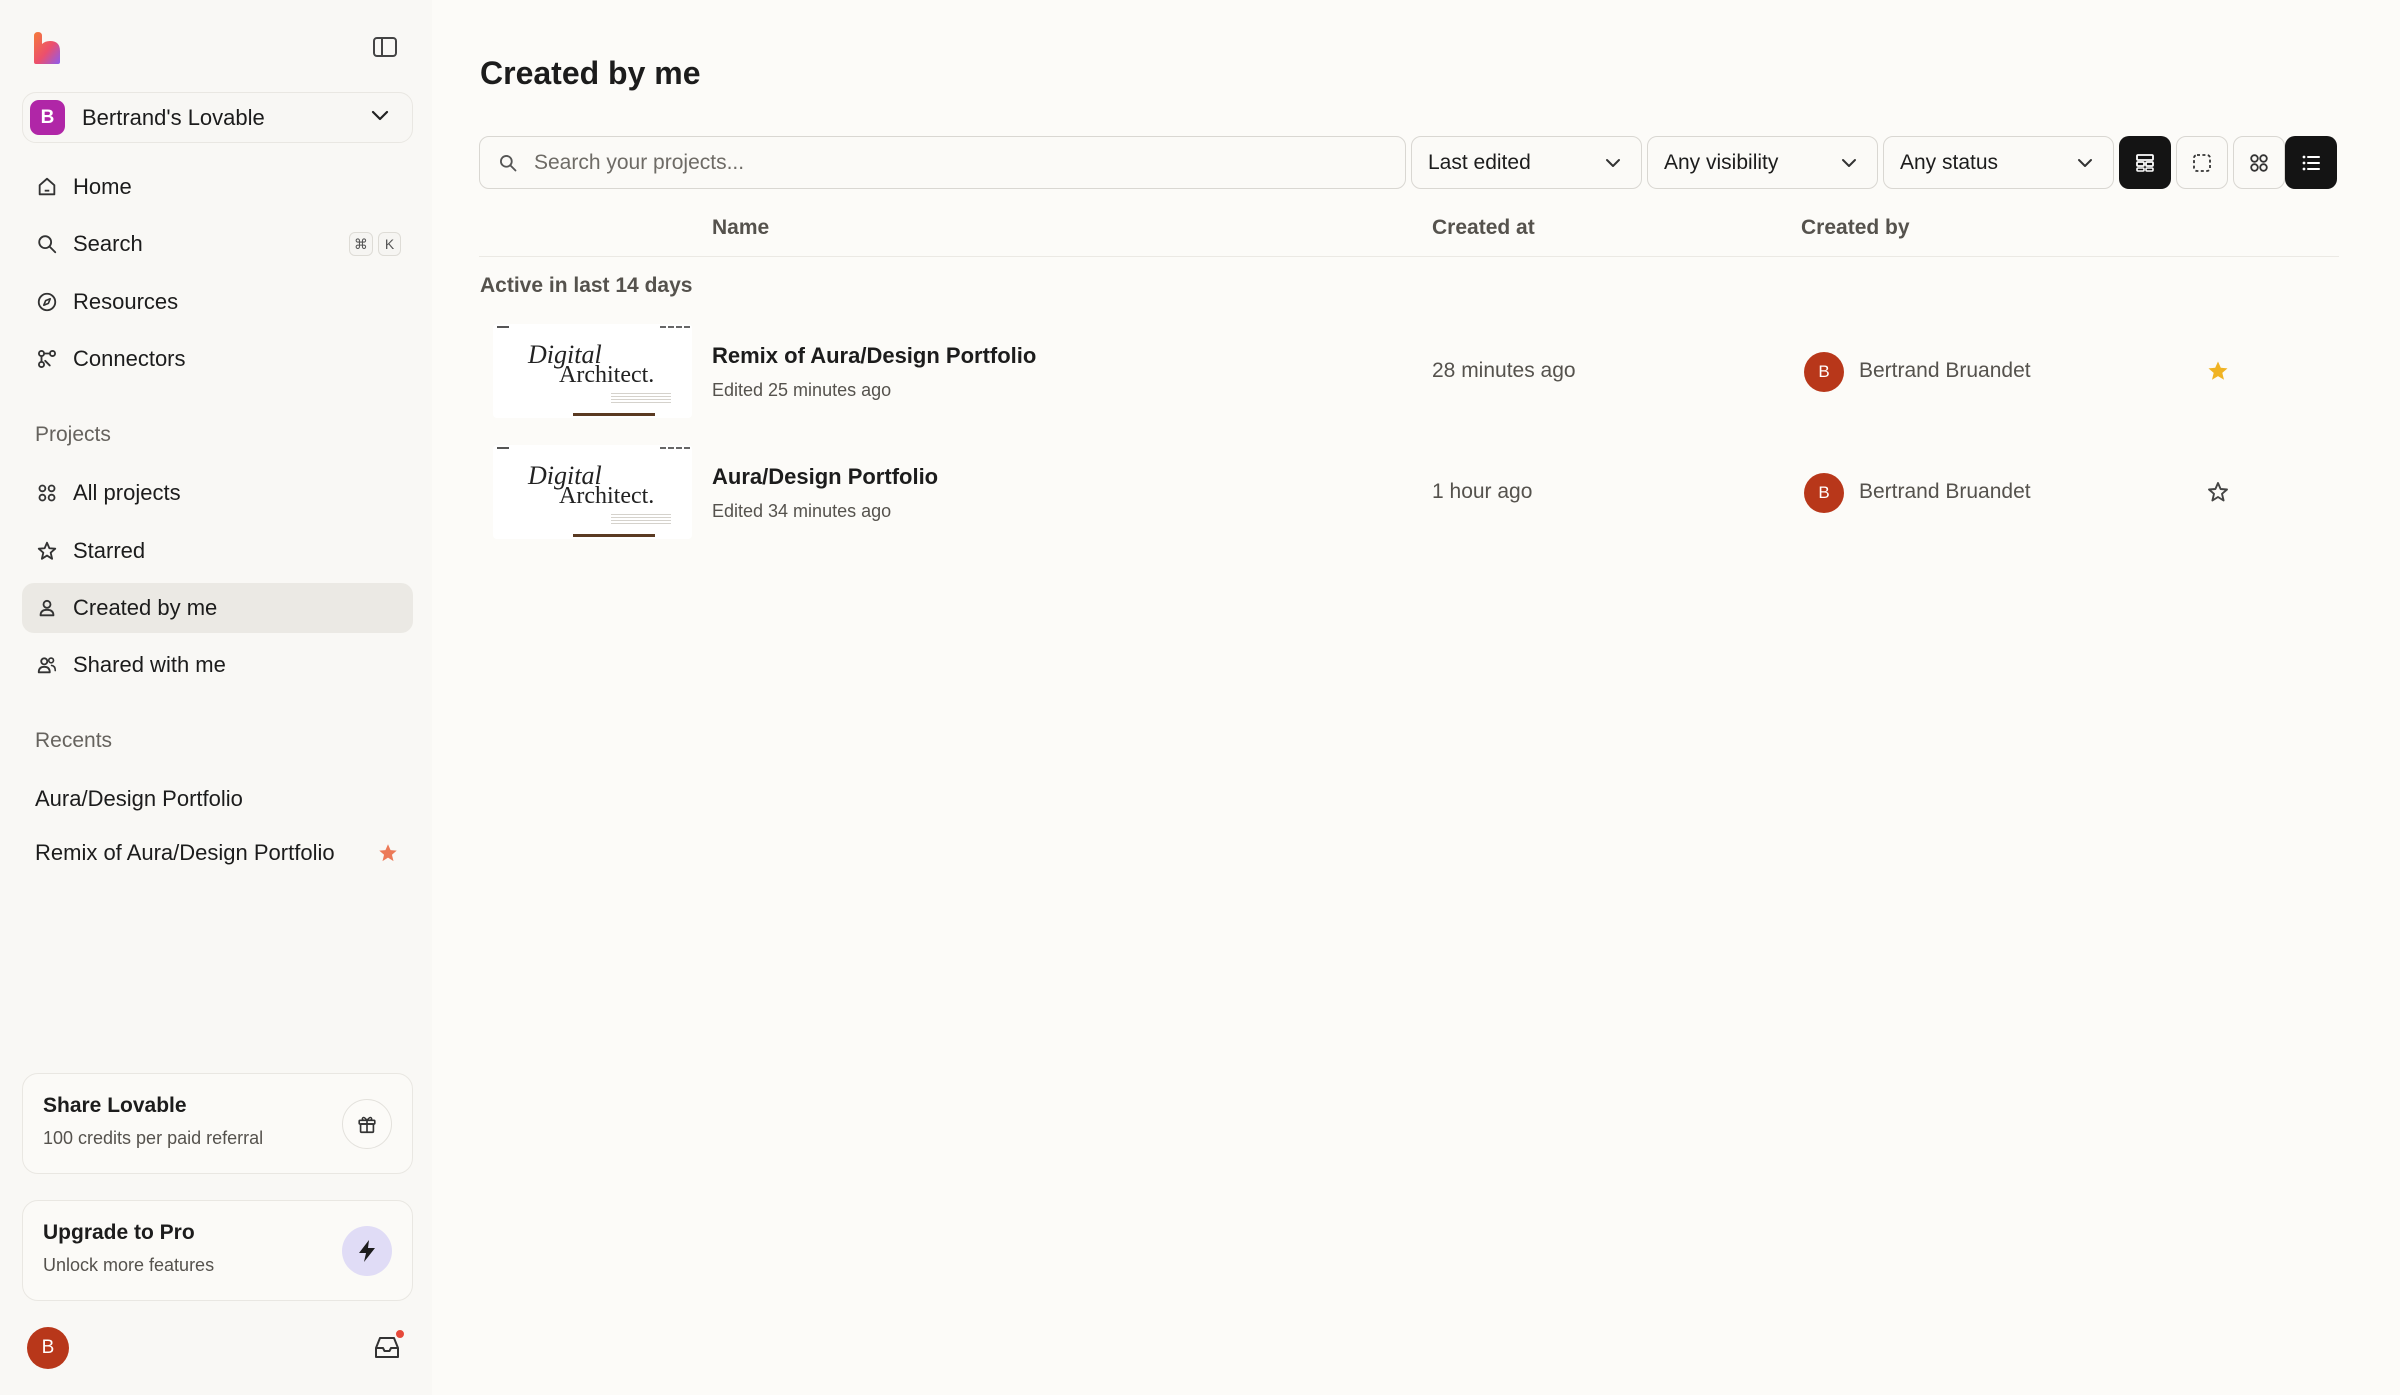  I want to click on select-icon, so click(2202, 162).